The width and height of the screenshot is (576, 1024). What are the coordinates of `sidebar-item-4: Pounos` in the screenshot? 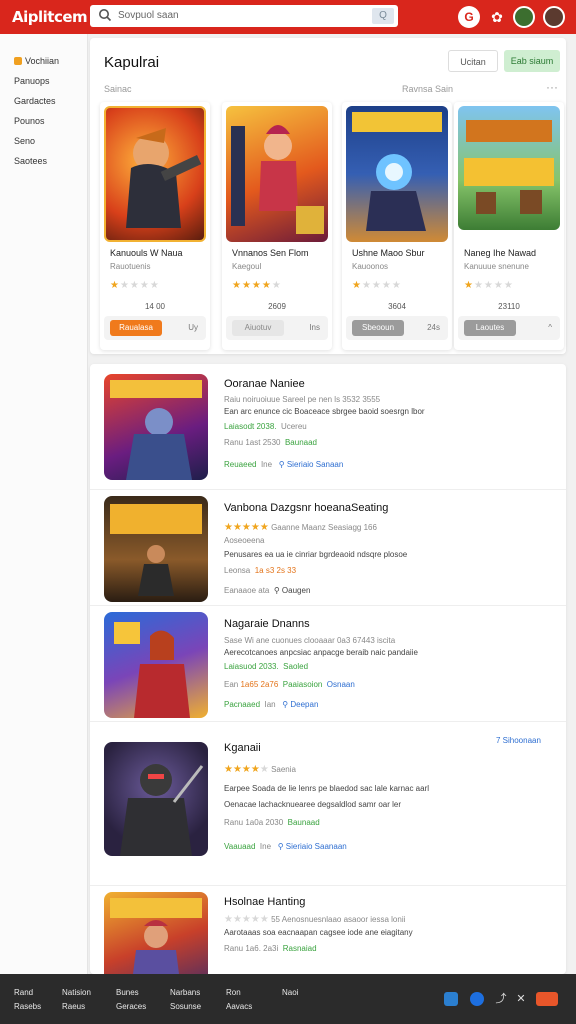 It's located at (29, 121).